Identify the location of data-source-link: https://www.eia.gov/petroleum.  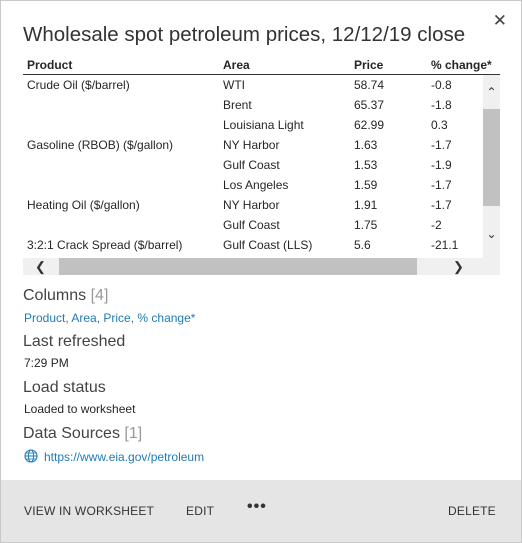
(124, 457).